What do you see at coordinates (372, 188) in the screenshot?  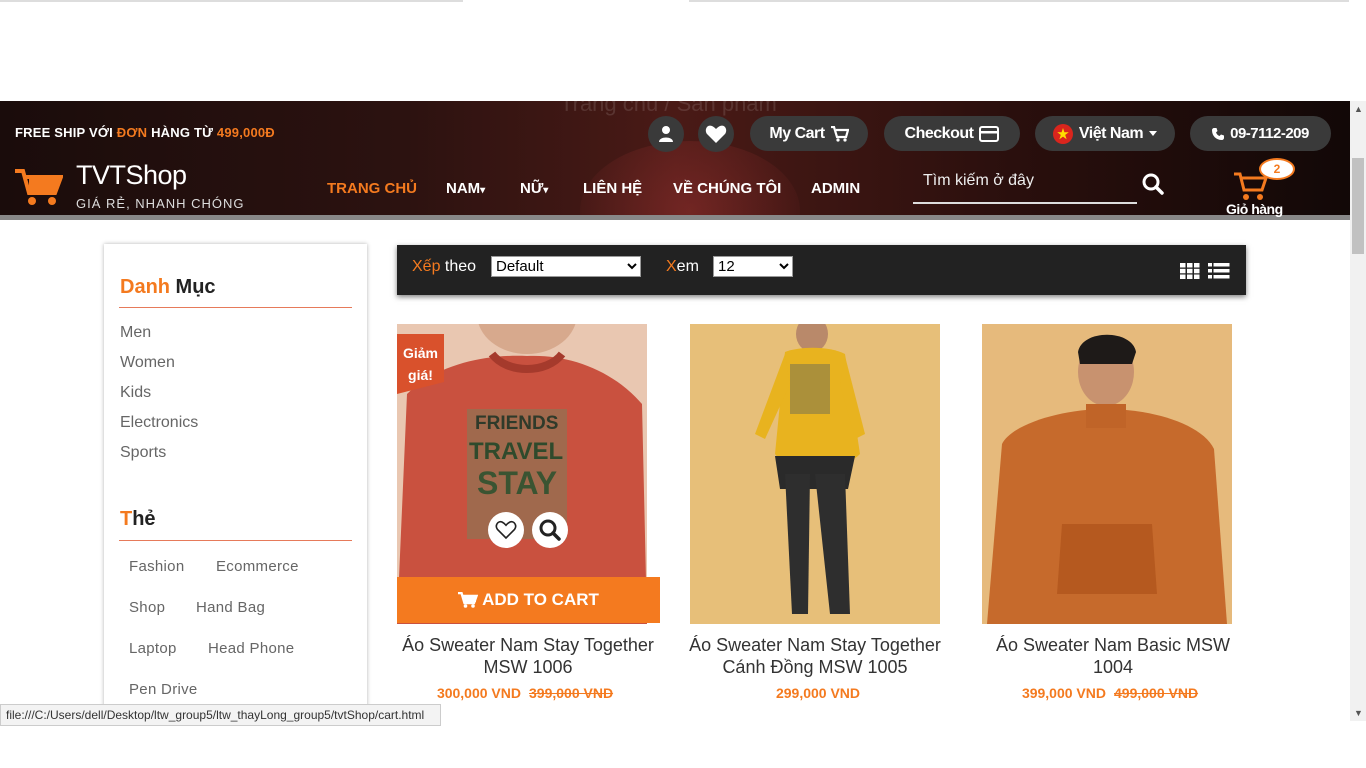 I see `nav-home: TRANG CHỦ` at bounding box center [372, 188].